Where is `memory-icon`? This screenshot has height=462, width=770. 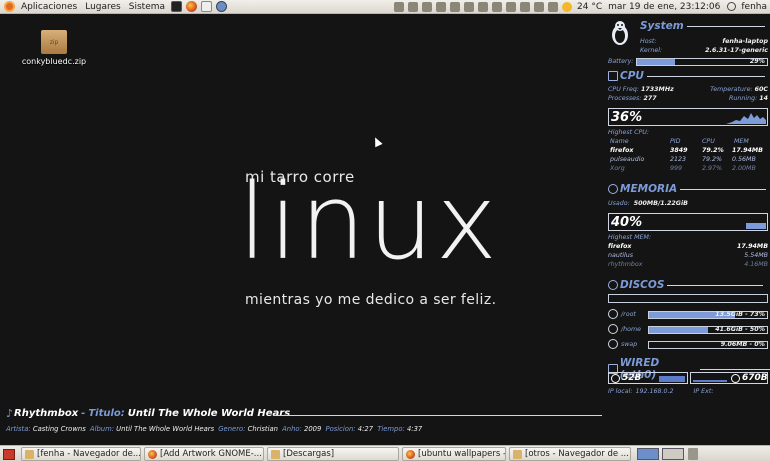 memory-icon is located at coordinates (613, 189).